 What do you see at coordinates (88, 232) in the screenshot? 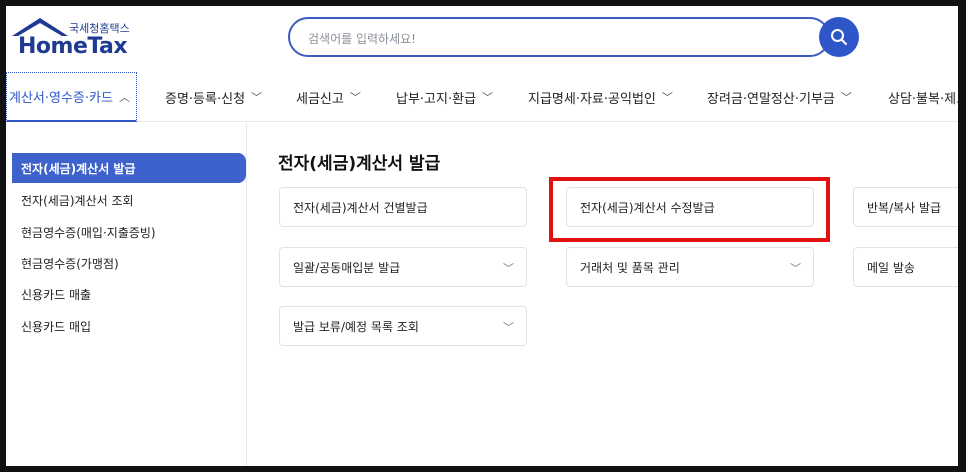
I see `sidebar-item-label: 현금영수증(매입·지출증빙)` at bounding box center [88, 232].